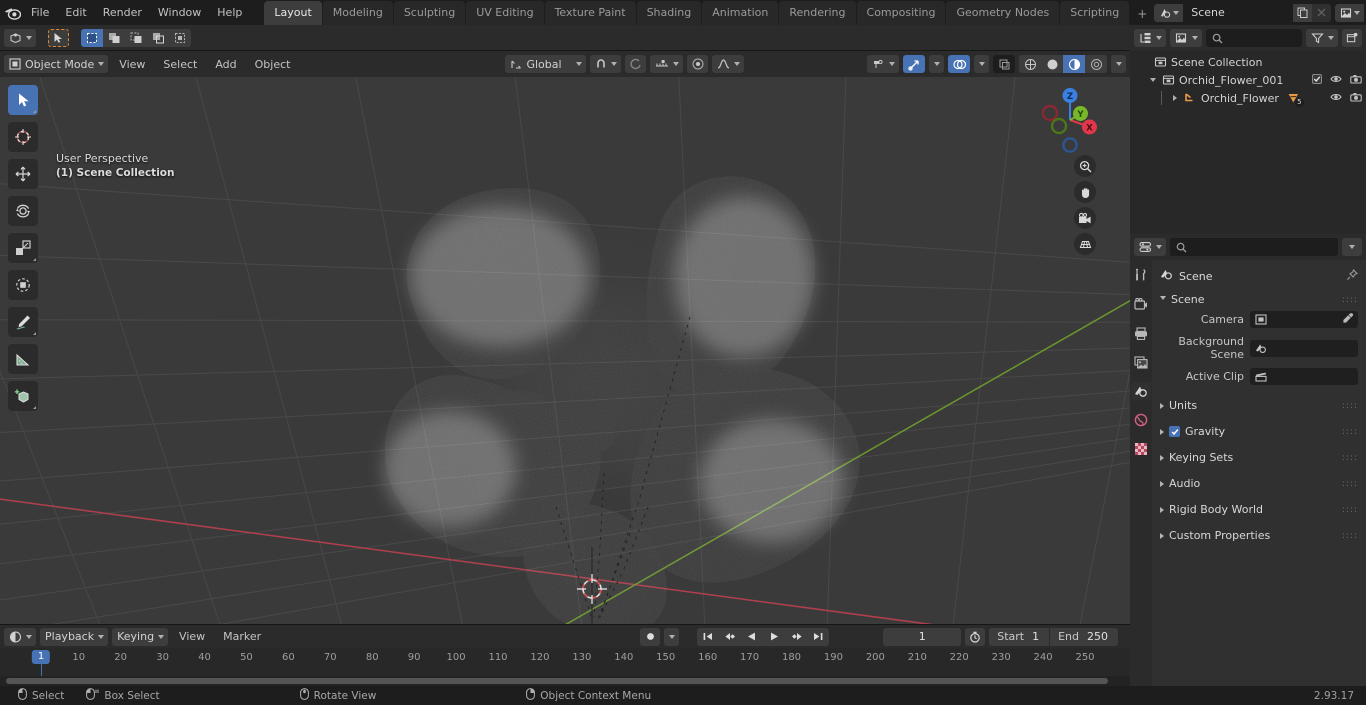 This screenshot has width=1366, height=705. I want to click on workspace-tab-rendering: Rendering, so click(817, 13).